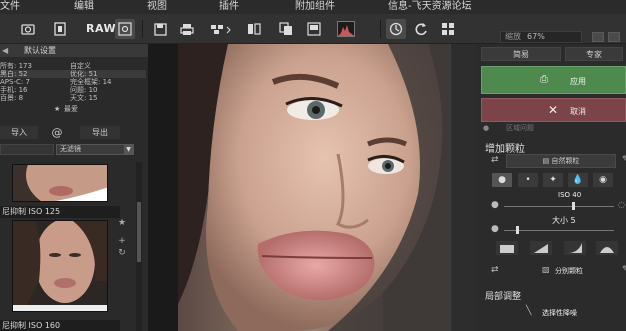 This screenshot has height=331, width=626. I want to click on grain-type-dropdown: ▤ 自然颗粒, so click(561, 161).